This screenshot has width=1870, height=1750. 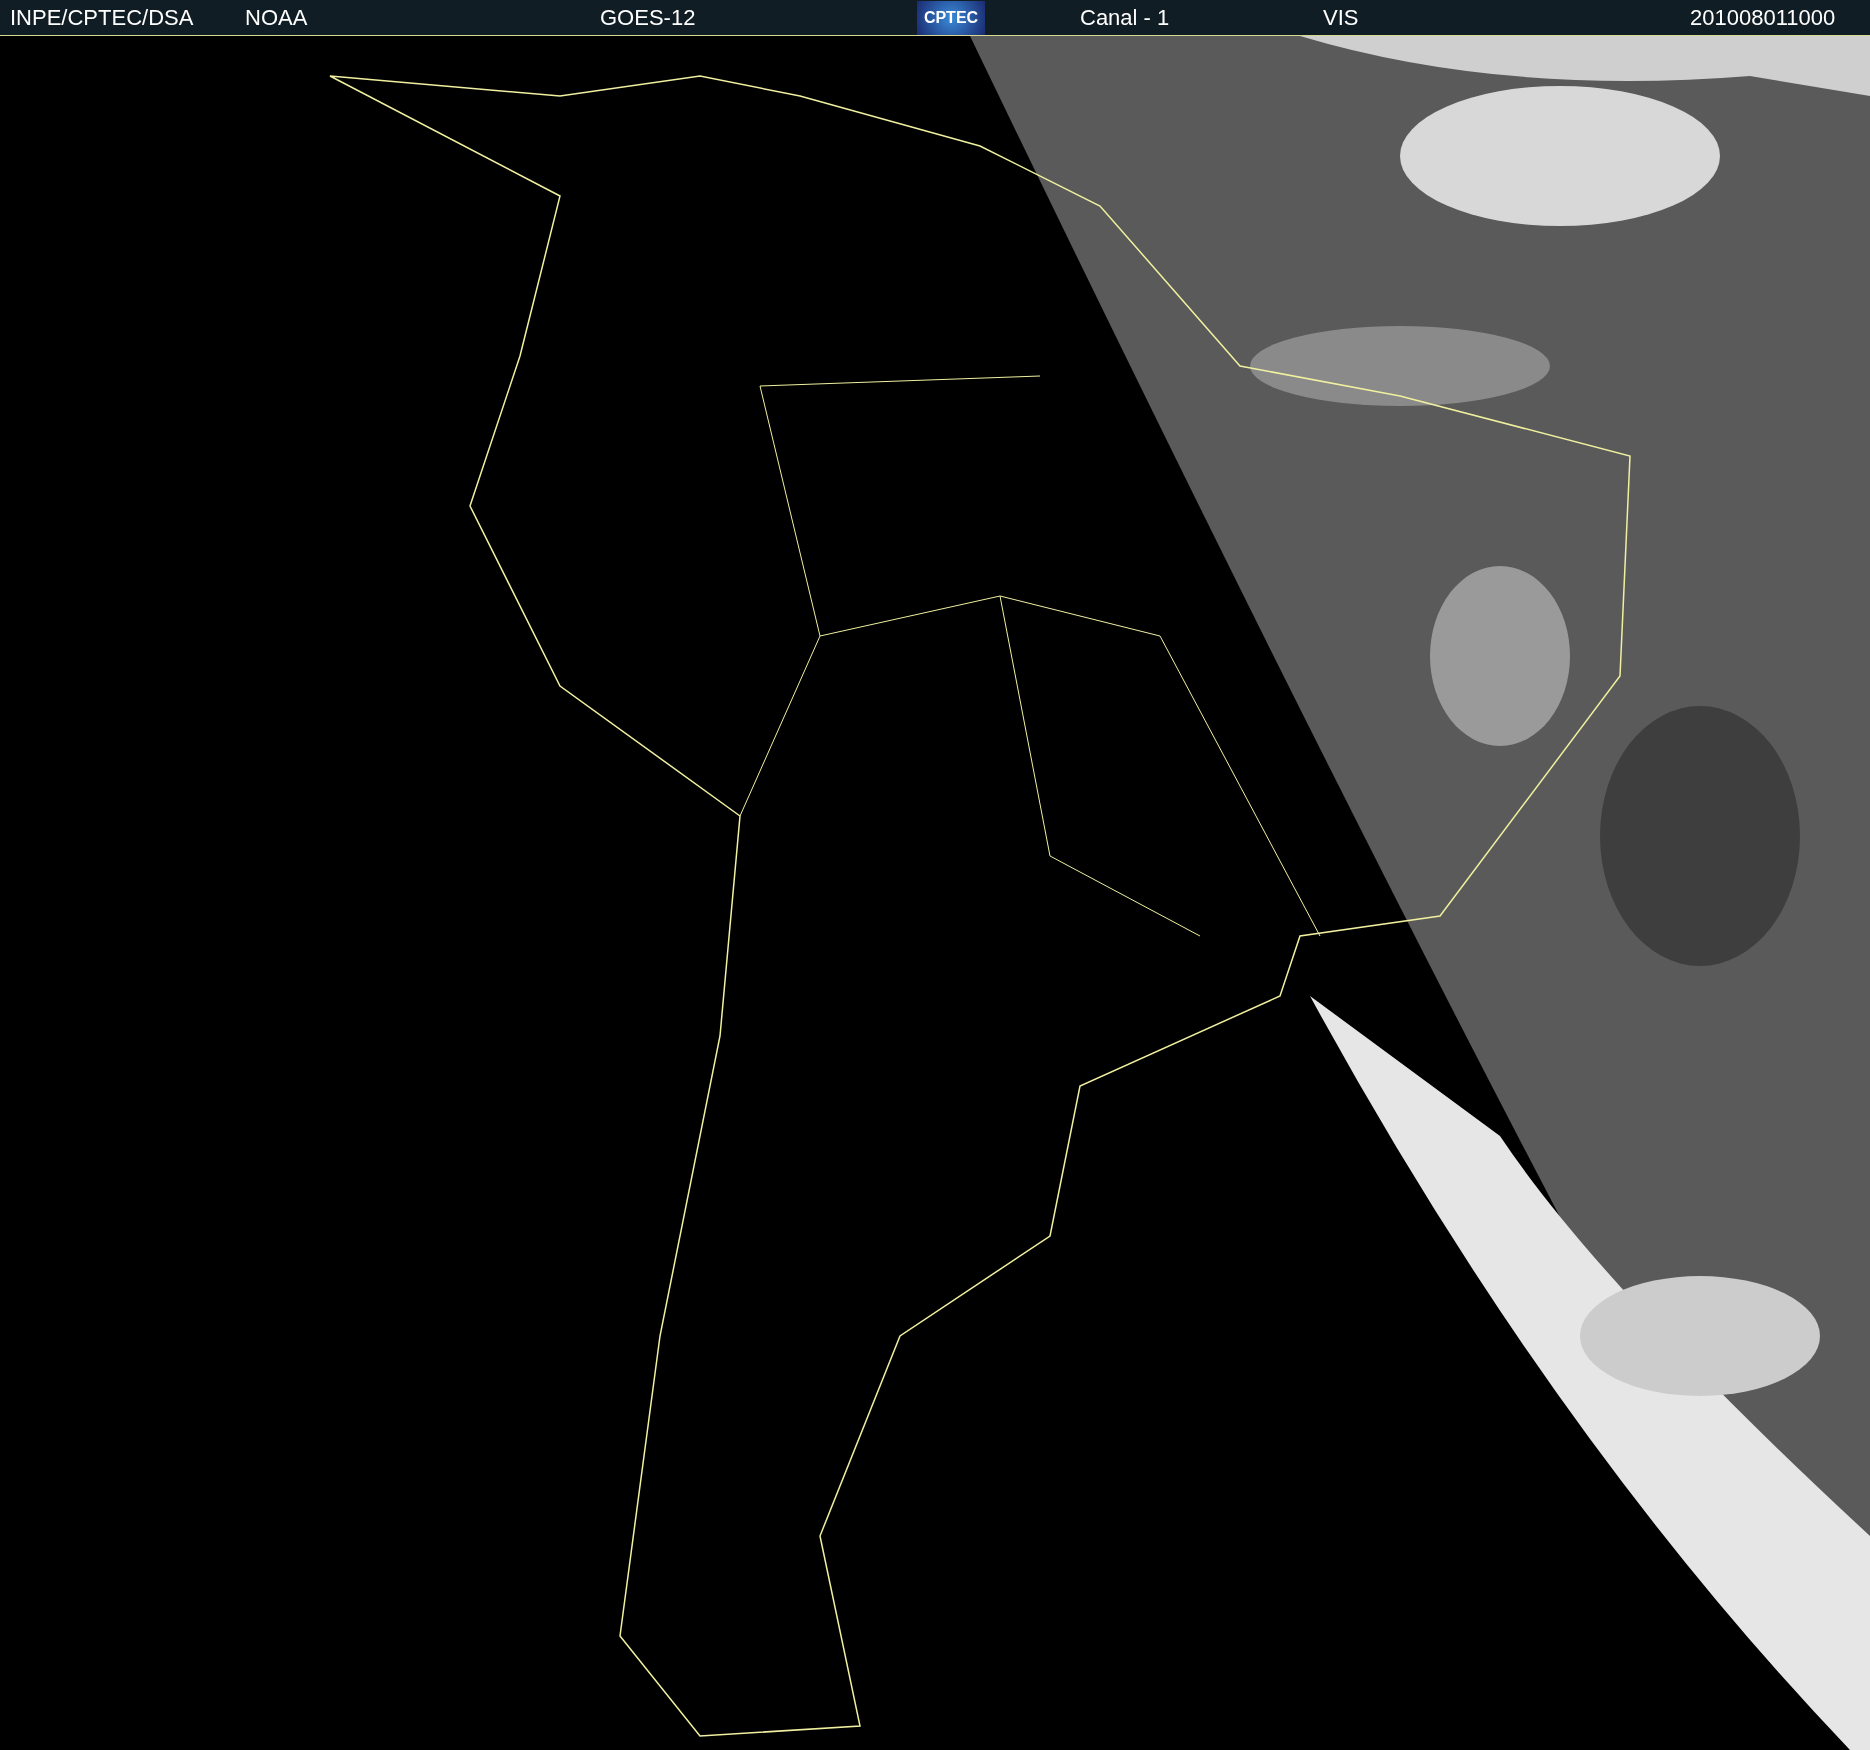 I want to click on source-label: INPE/CPTEC/DSA, so click(x=102, y=17).